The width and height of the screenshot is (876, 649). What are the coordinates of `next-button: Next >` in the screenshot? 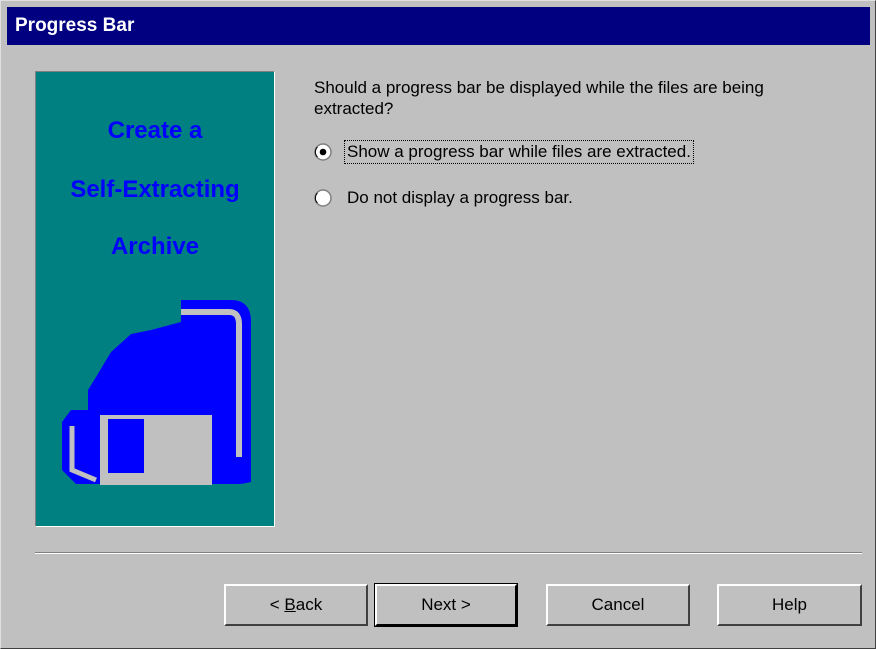 It's located at (446, 605).